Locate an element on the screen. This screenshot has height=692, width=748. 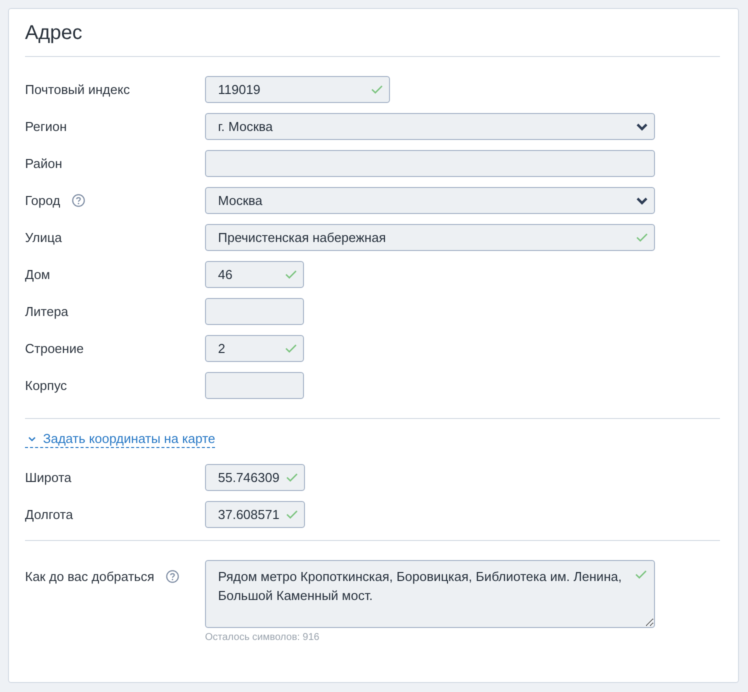
dropdown-select: г. Москва is located at coordinates (430, 126).